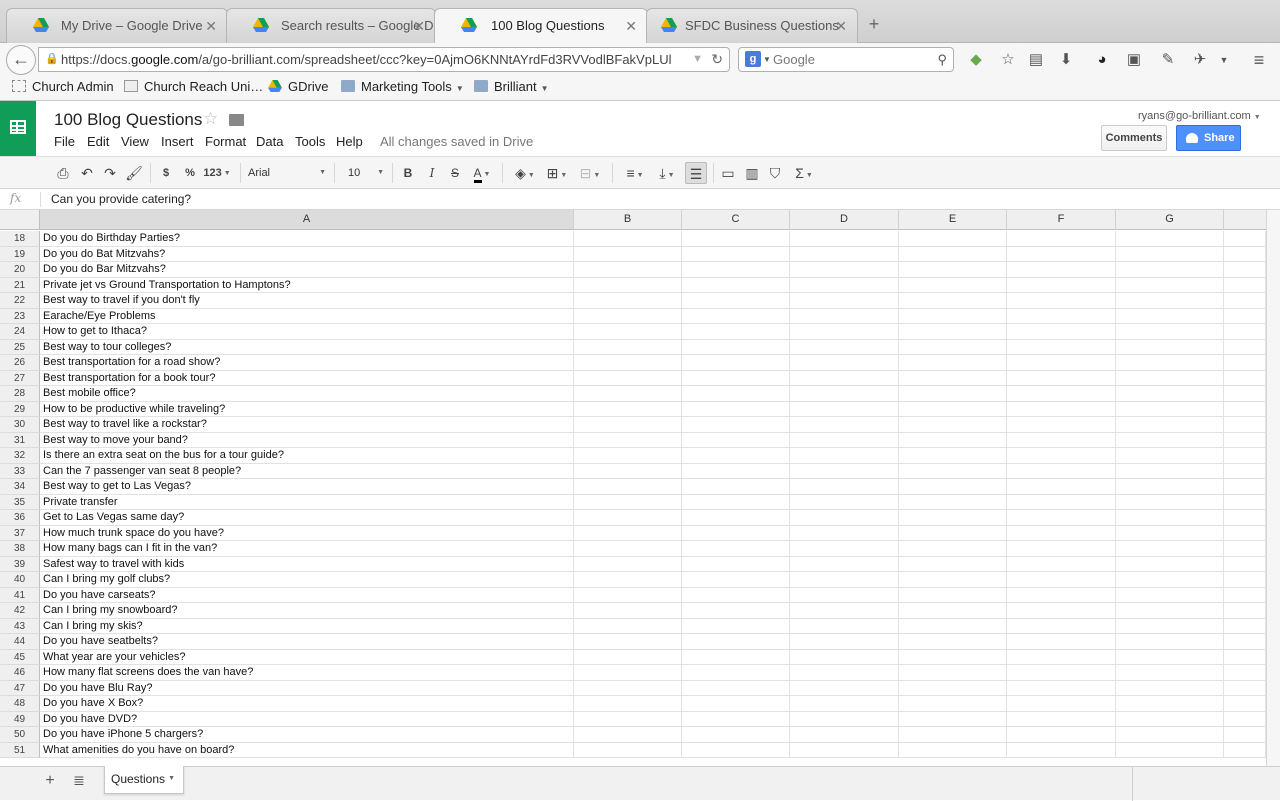  Describe the element at coordinates (307, 471) in the screenshot. I see `cell-a: Can the 7 passenger van seat 8 people?` at that location.